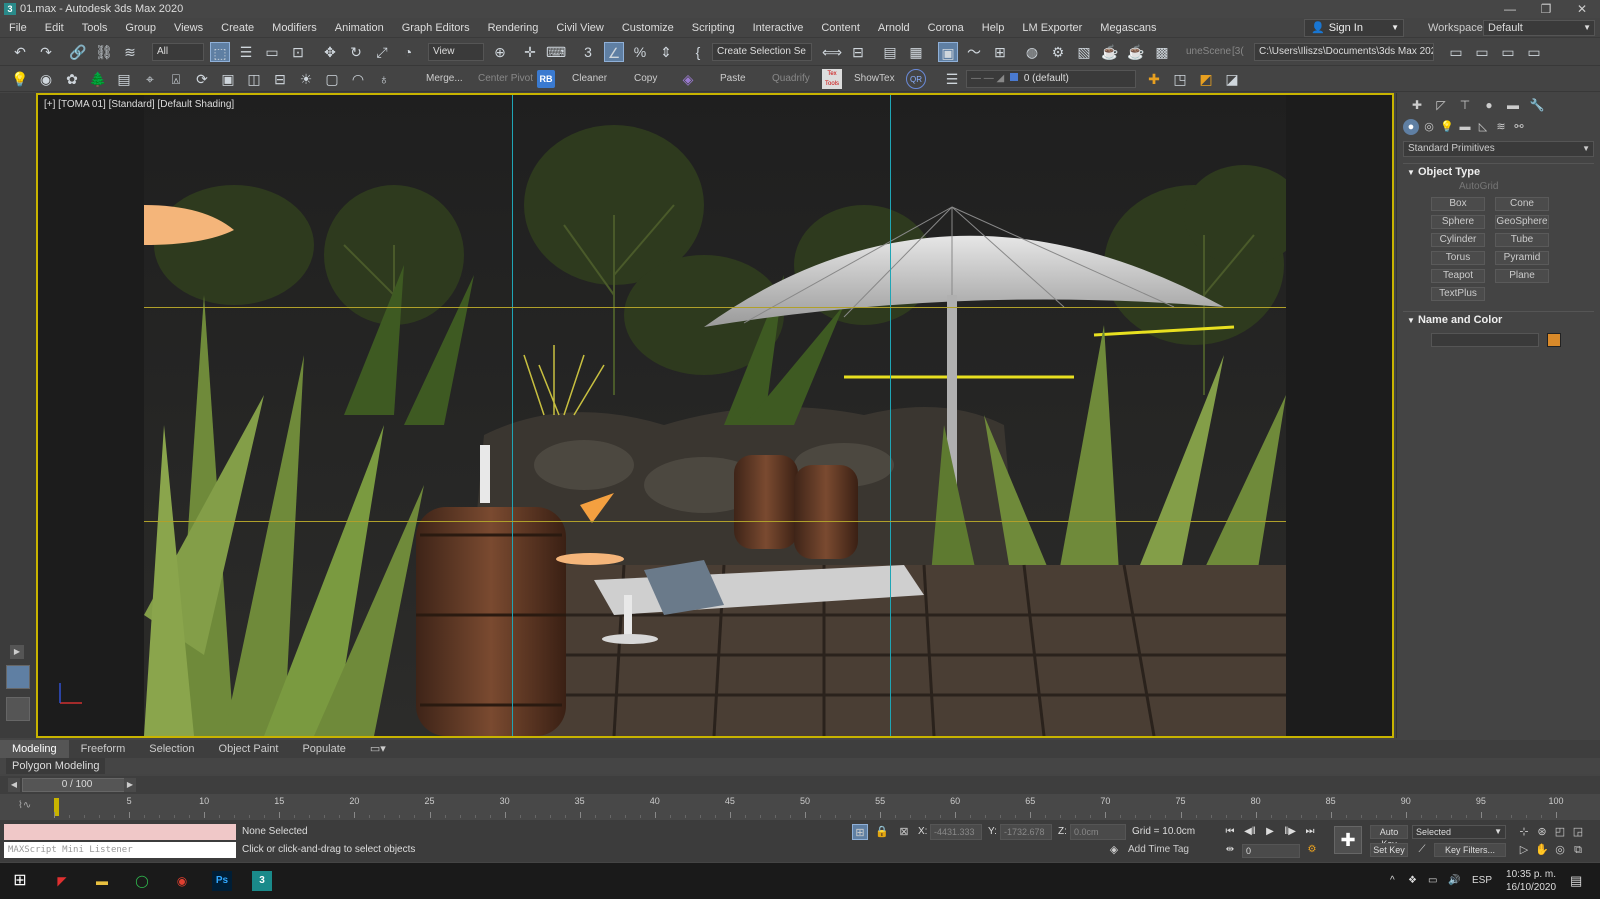 The image size is (1600, 899). What do you see at coordinates (124, 79) in the screenshot?
I see `table-icon: ▤` at bounding box center [124, 79].